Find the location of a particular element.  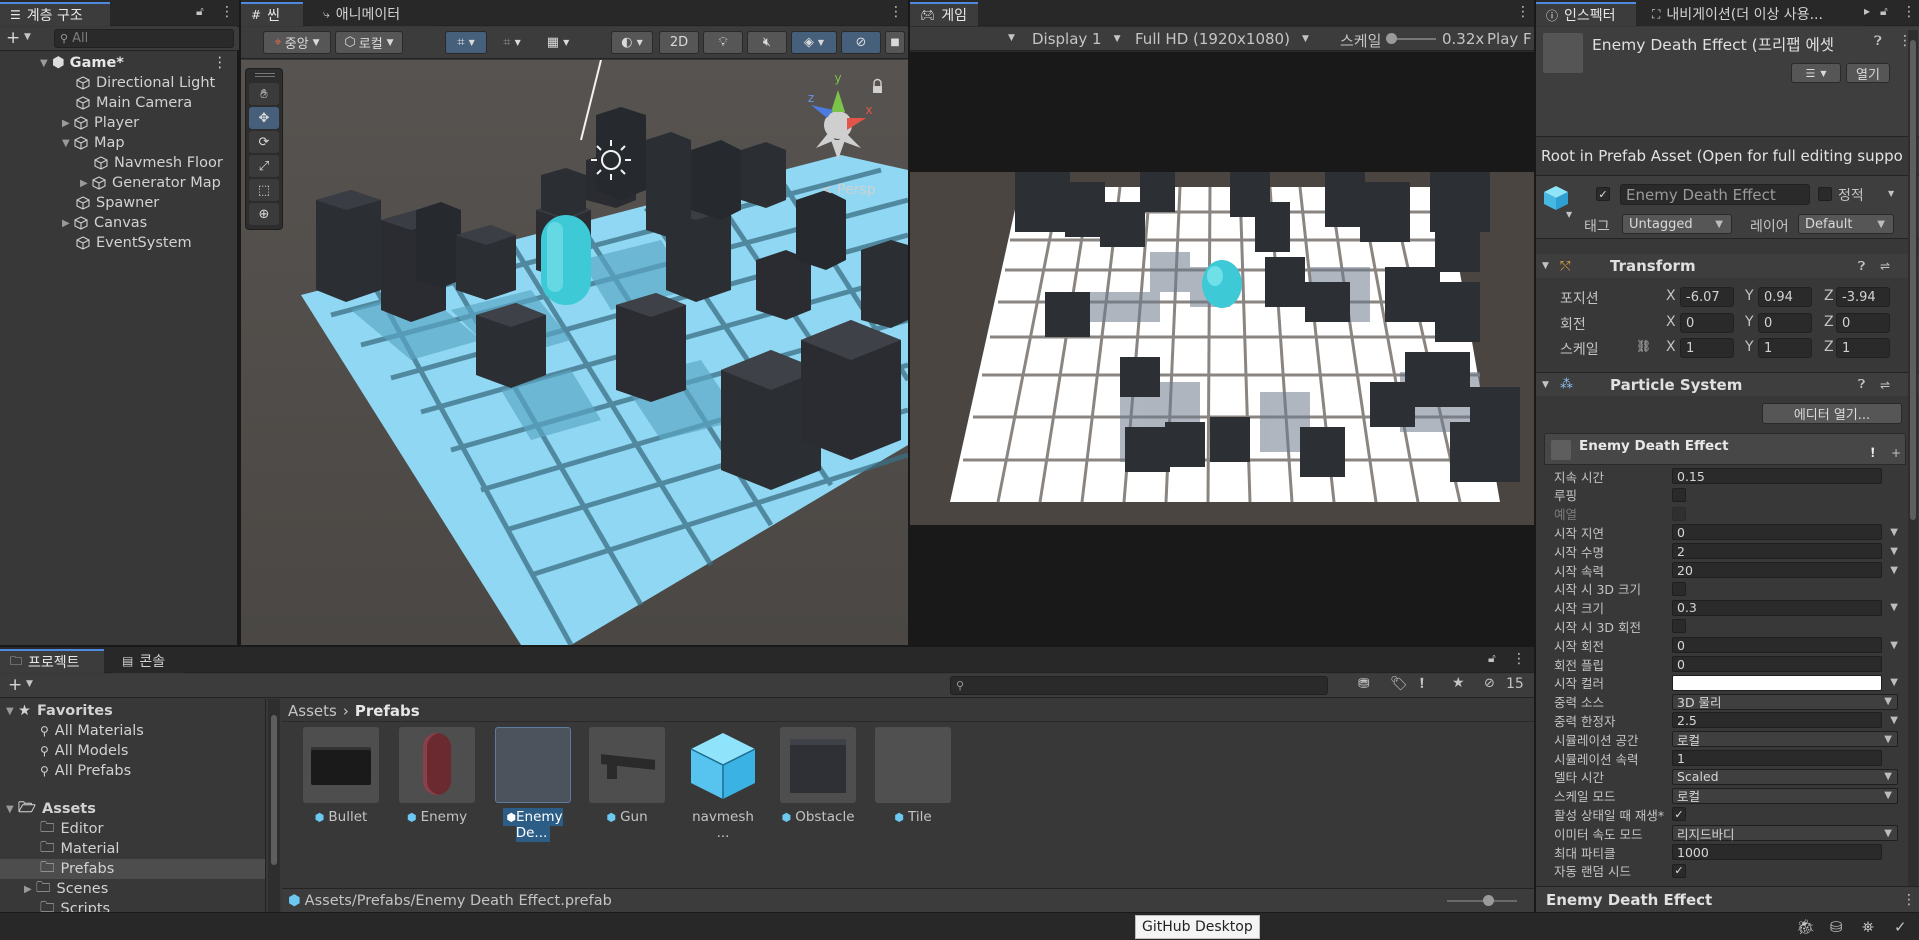

folder-tree-scrollbar-thumb is located at coordinates (274, 790).